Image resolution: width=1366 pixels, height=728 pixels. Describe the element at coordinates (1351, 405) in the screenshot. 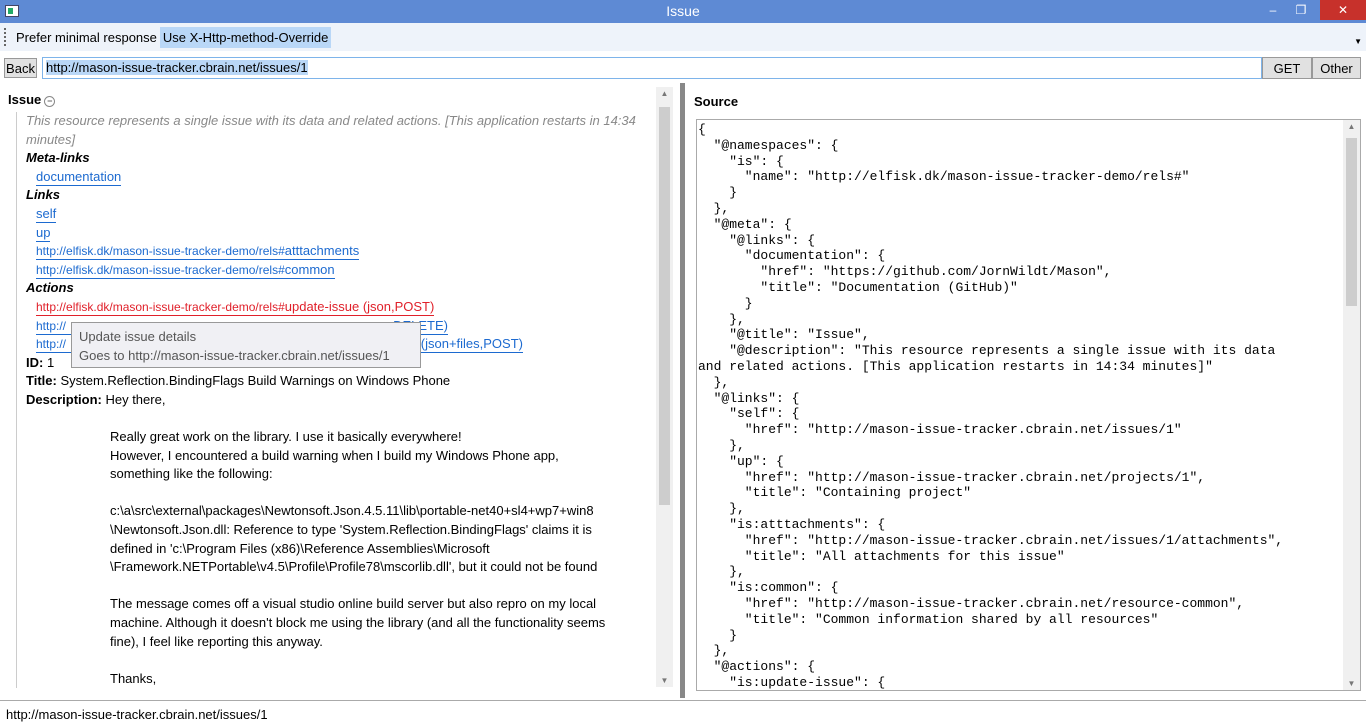

I see `source-scrollbar: ▲ ▼` at that location.